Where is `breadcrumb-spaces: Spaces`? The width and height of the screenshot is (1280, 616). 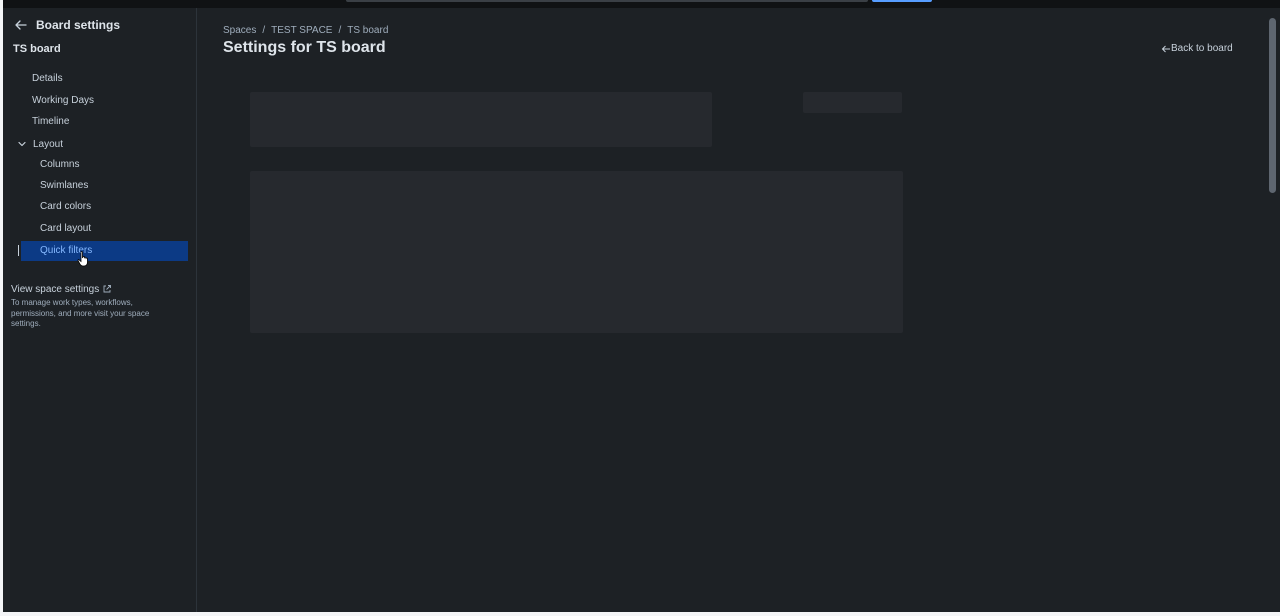
breadcrumb-spaces: Spaces is located at coordinates (239, 30).